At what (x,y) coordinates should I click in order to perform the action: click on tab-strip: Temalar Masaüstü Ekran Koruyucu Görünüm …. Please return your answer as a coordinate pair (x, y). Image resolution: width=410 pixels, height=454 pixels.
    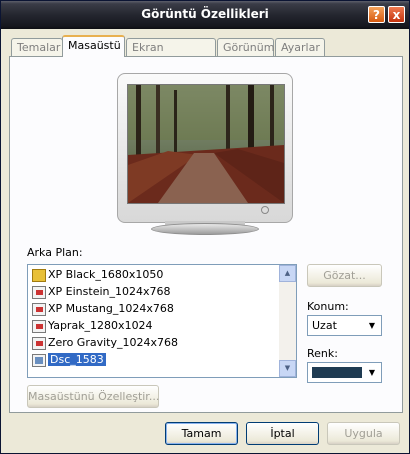
    Looking at the image, I should click on (206, 53).